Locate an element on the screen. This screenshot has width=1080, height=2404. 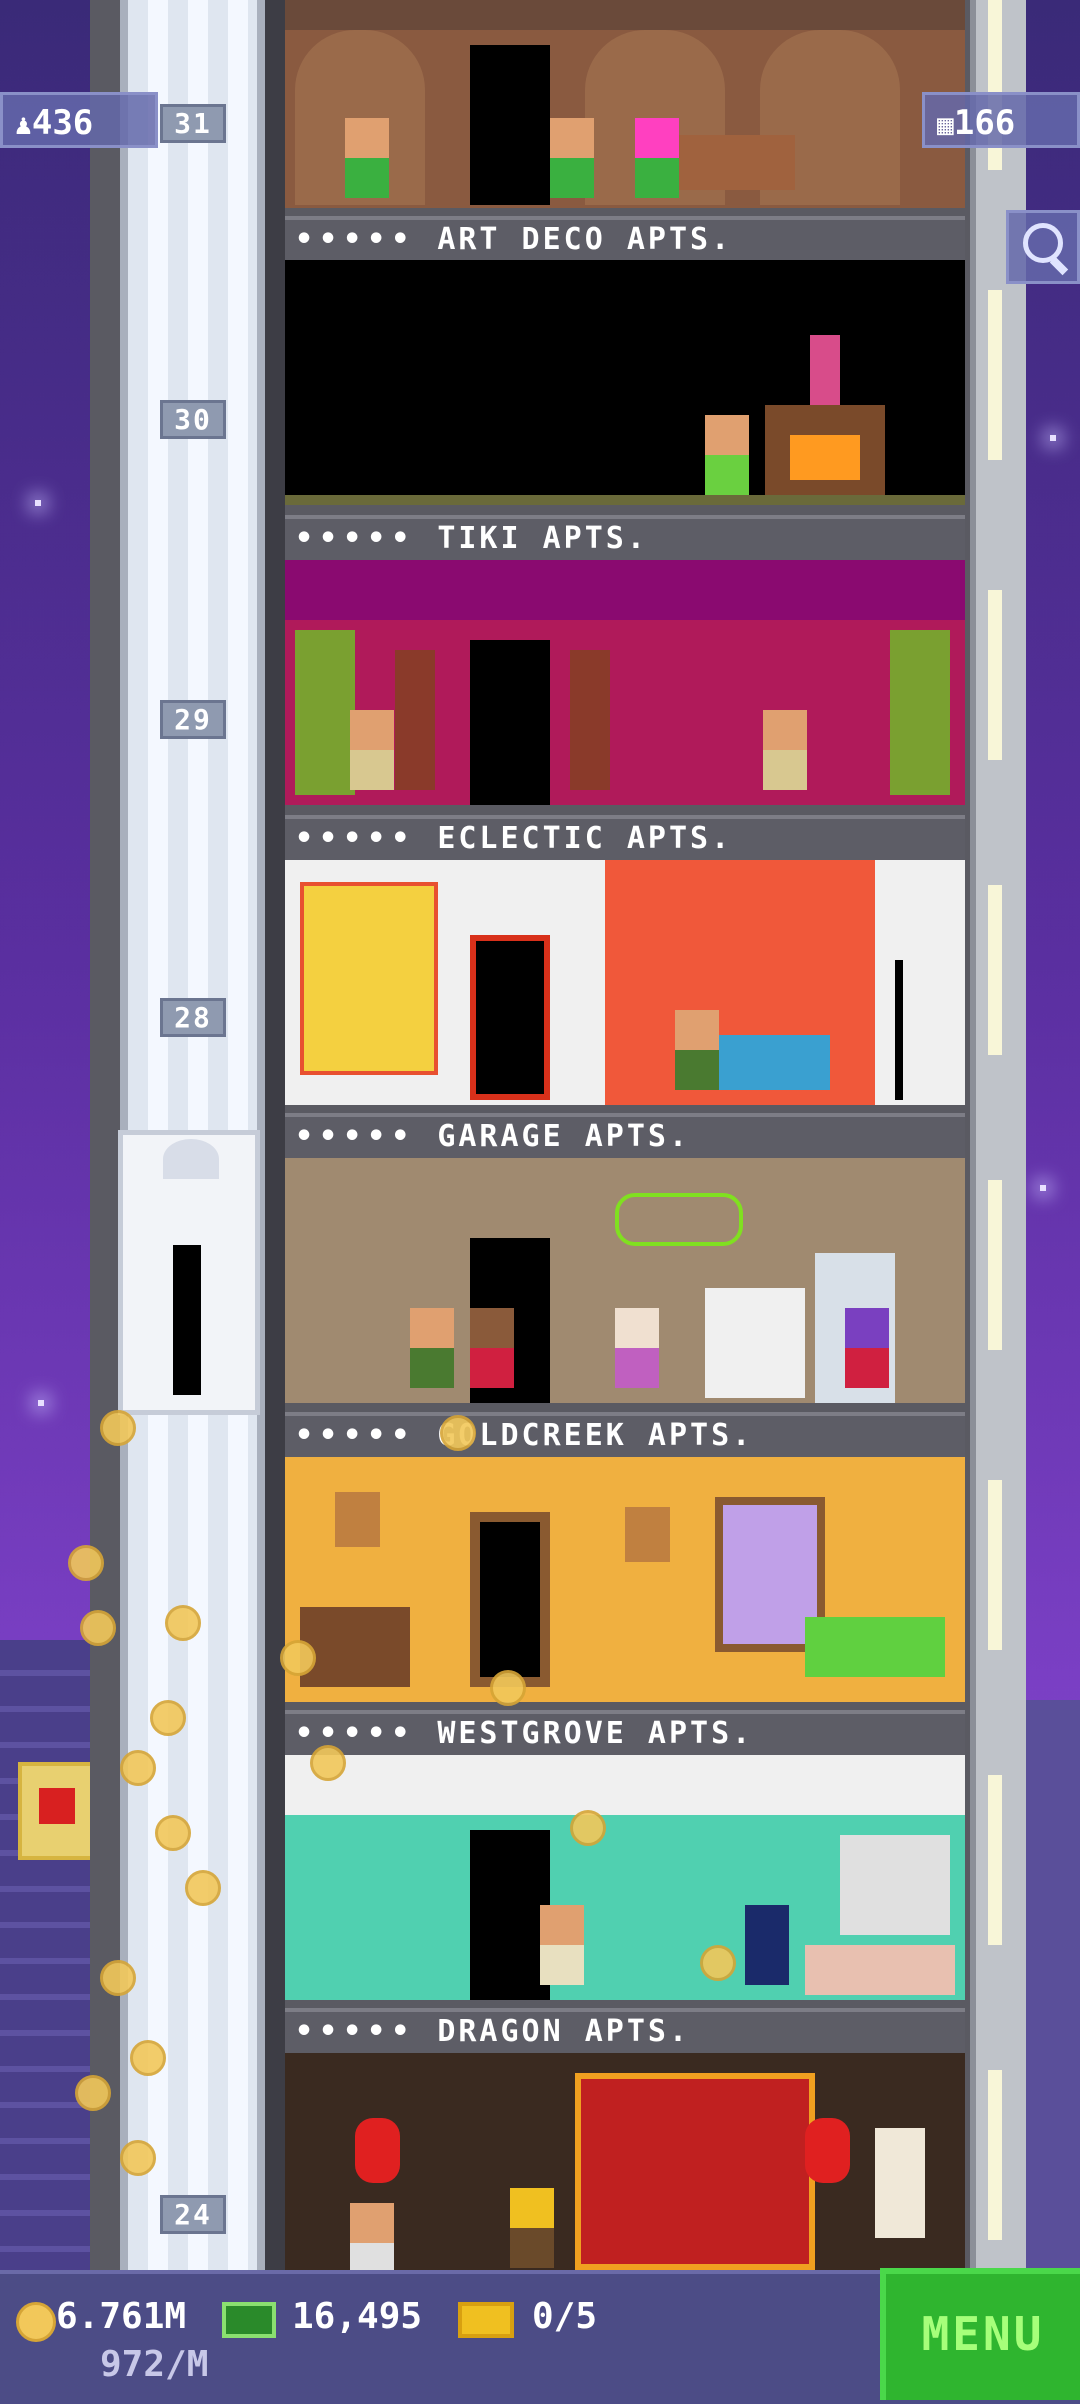
floor-sign: ••••• WESTGROVE APTS. is located at coordinates (625, 1733).